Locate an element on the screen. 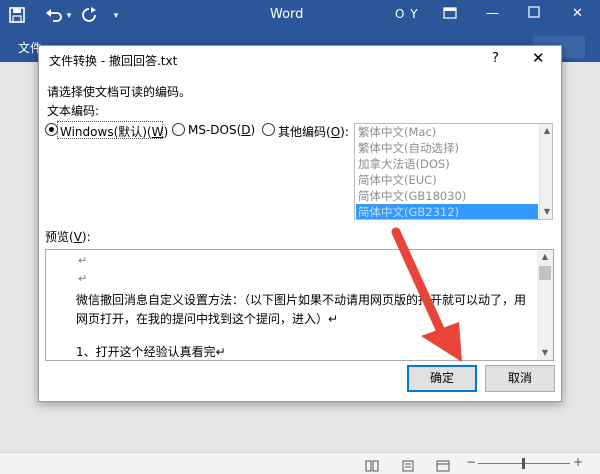 The width and height of the screenshot is (600, 474). list-item: 繁体中文(自动选择) is located at coordinates (447, 148).